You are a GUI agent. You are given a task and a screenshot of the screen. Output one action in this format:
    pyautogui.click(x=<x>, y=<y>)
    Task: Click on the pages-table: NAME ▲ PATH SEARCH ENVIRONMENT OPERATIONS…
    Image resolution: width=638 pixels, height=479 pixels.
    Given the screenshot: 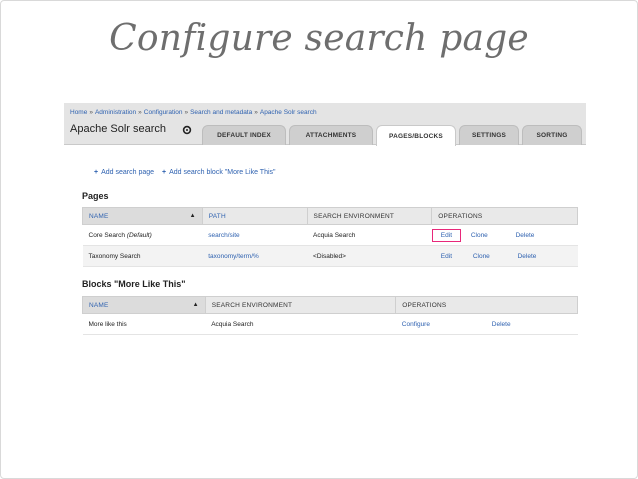 What is the action you would take?
    pyautogui.click(x=330, y=237)
    